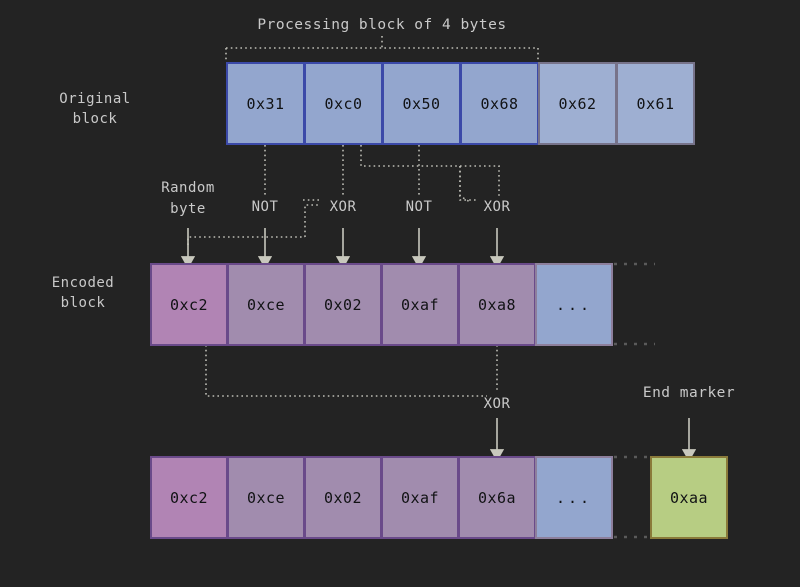 The image size is (800, 587). What do you see at coordinates (497, 404) in the screenshot?
I see `op-label-xor-3: XOR` at bounding box center [497, 404].